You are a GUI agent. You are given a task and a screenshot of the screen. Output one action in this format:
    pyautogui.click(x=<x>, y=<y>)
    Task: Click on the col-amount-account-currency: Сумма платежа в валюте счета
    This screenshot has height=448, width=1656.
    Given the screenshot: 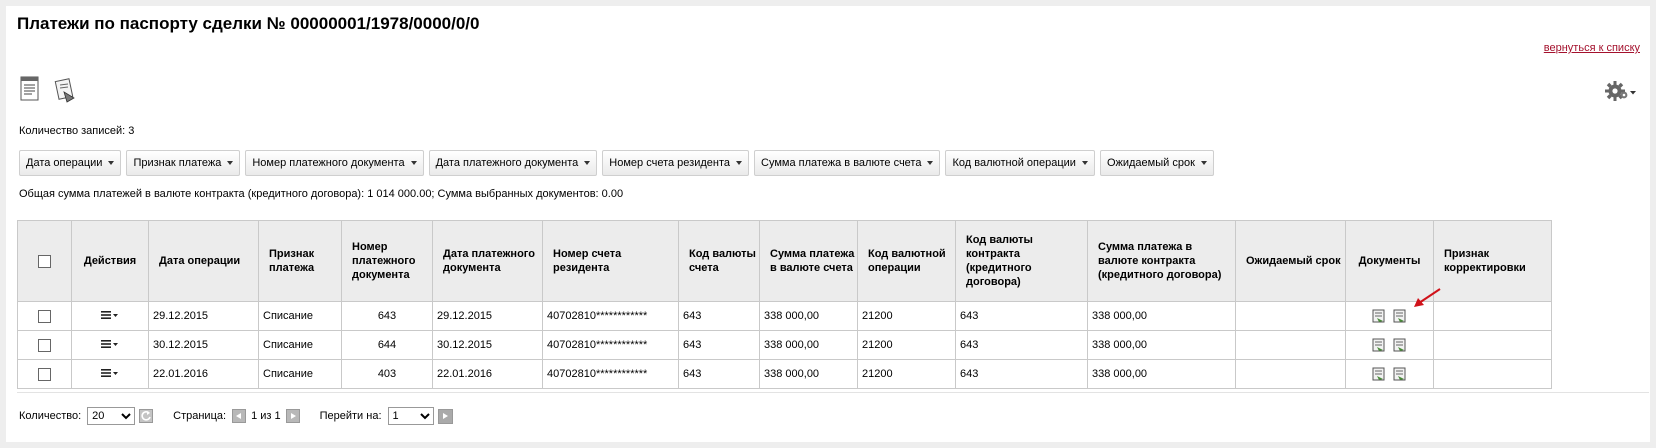 What is the action you would take?
    pyautogui.click(x=808, y=261)
    